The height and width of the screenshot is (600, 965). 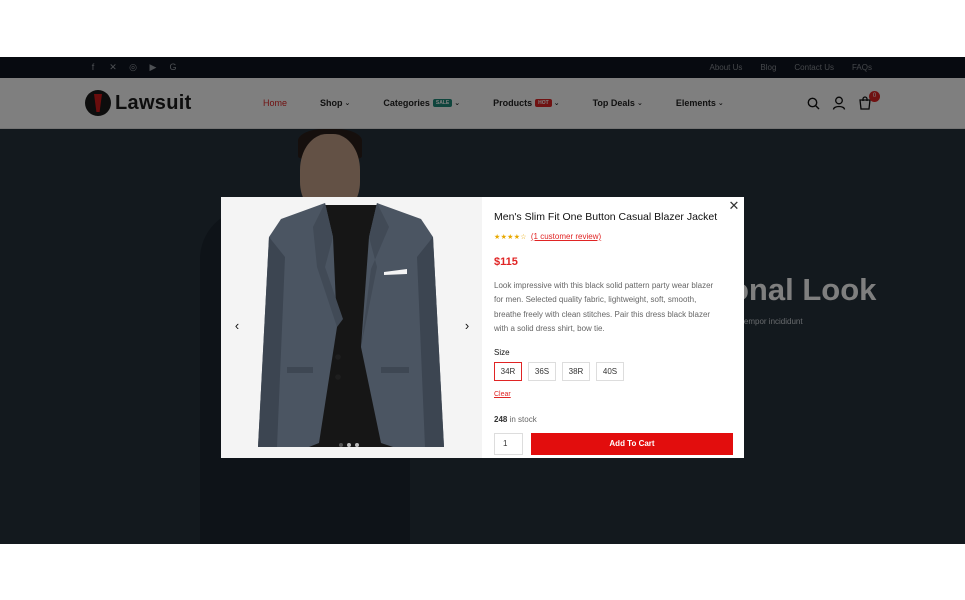 What do you see at coordinates (501, 419) in the screenshot?
I see `stock-count: 248` at bounding box center [501, 419].